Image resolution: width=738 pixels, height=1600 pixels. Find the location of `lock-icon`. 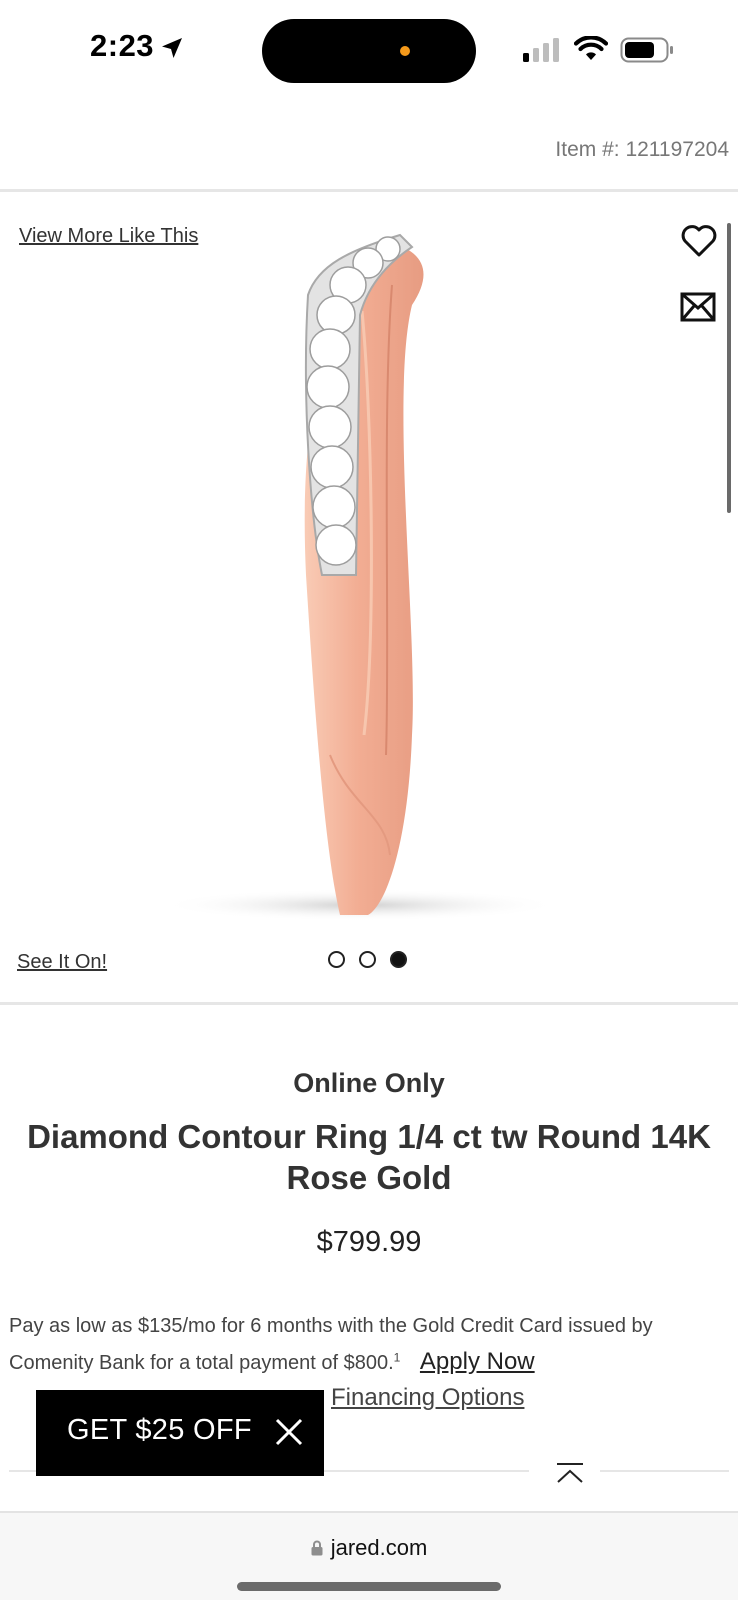

lock-icon is located at coordinates (317, 1548).